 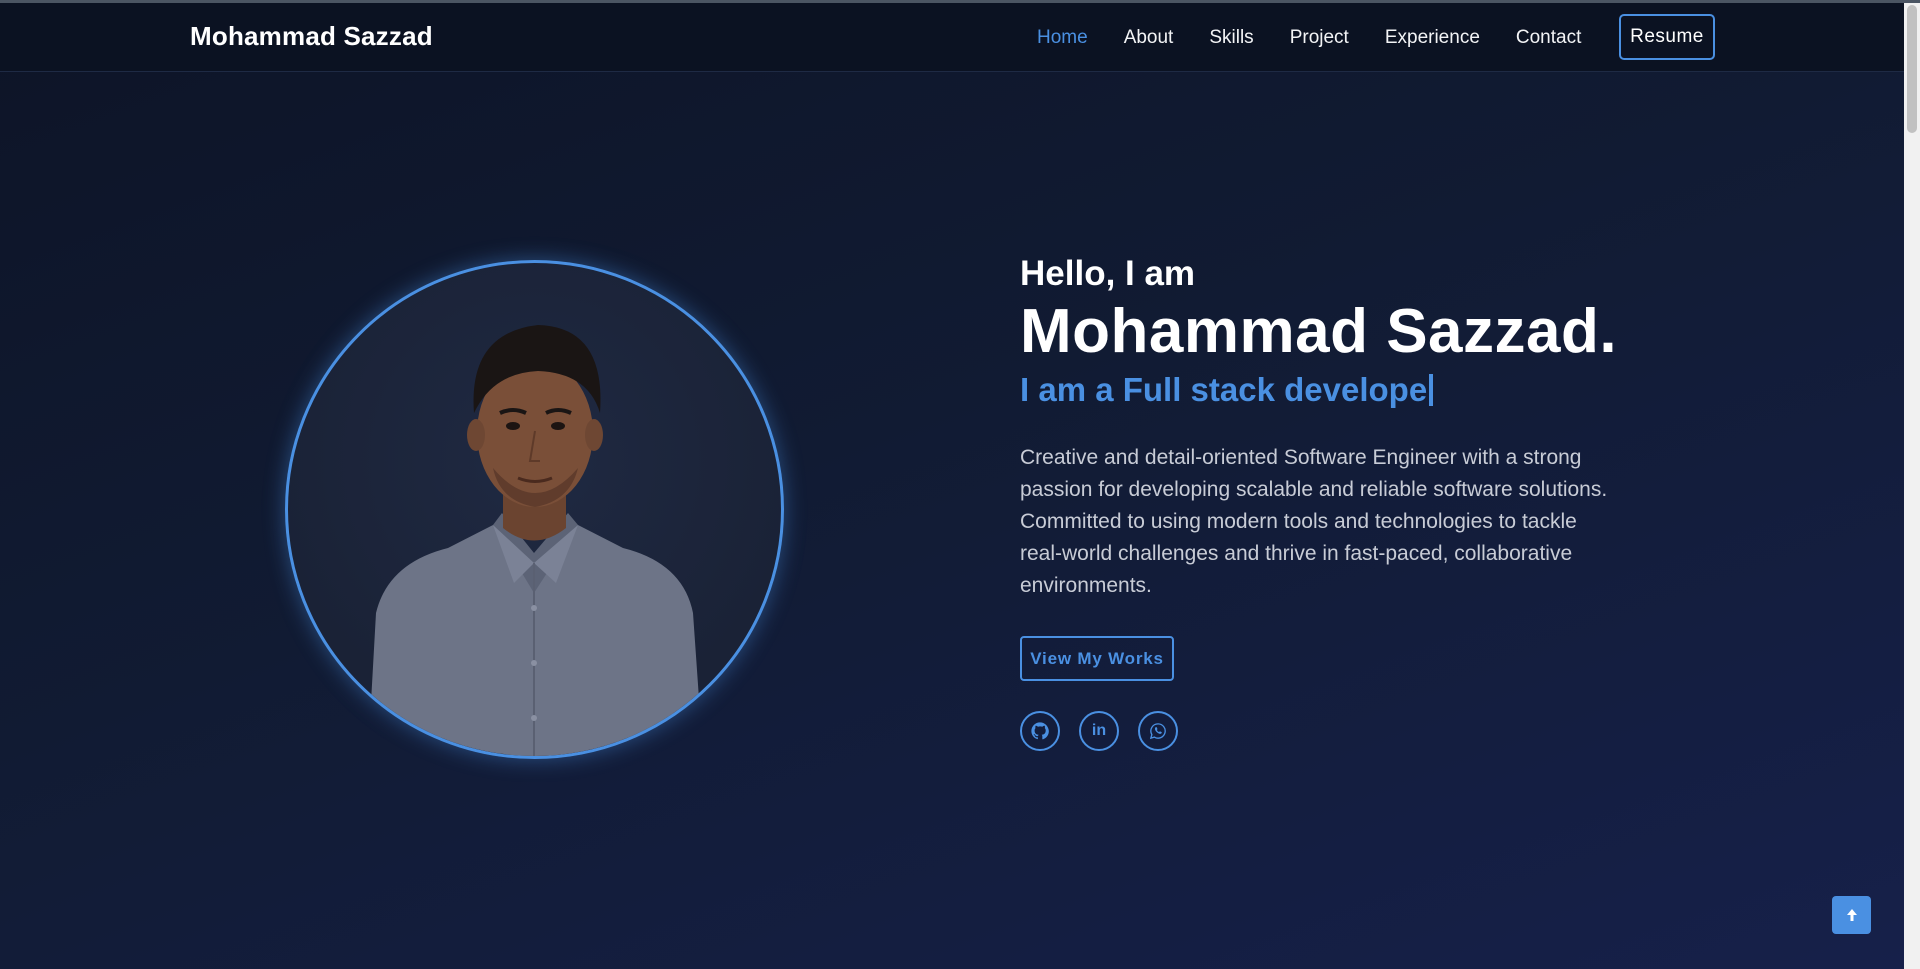 I want to click on typing-cursor, so click(x=1431, y=390).